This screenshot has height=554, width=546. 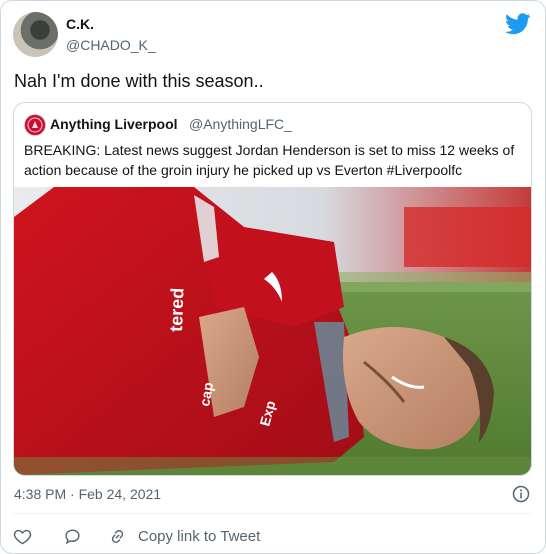 I want to click on quoted-author-handle: @AnythingLFC_, so click(x=240, y=124).